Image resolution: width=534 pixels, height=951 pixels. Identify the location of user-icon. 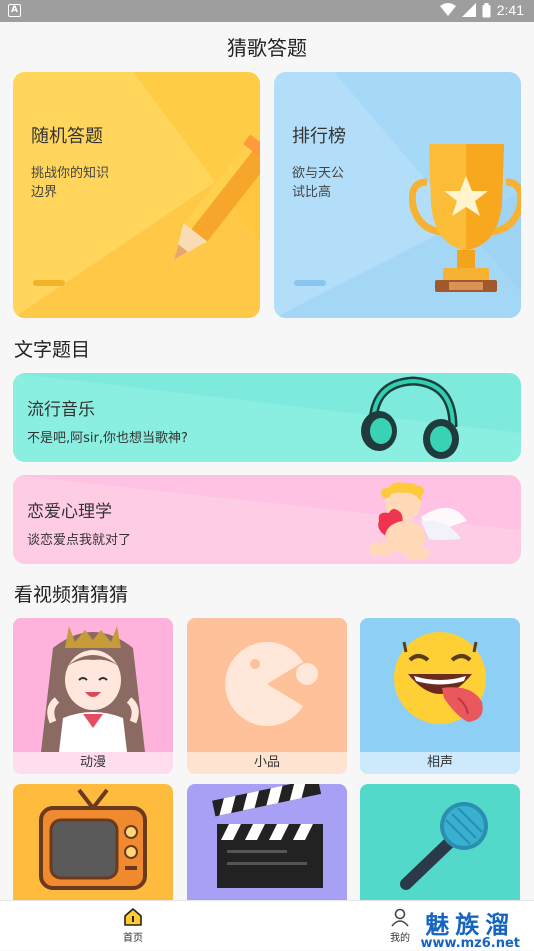
(400, 917).